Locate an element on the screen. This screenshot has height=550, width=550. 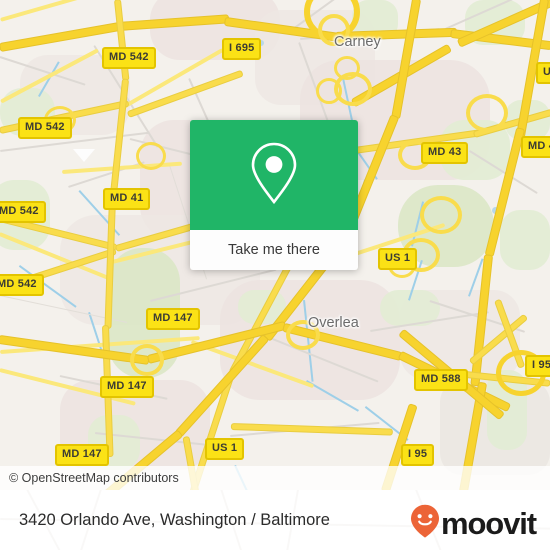
take-me-there-label: Take me there is located at coordinates (274, 250).